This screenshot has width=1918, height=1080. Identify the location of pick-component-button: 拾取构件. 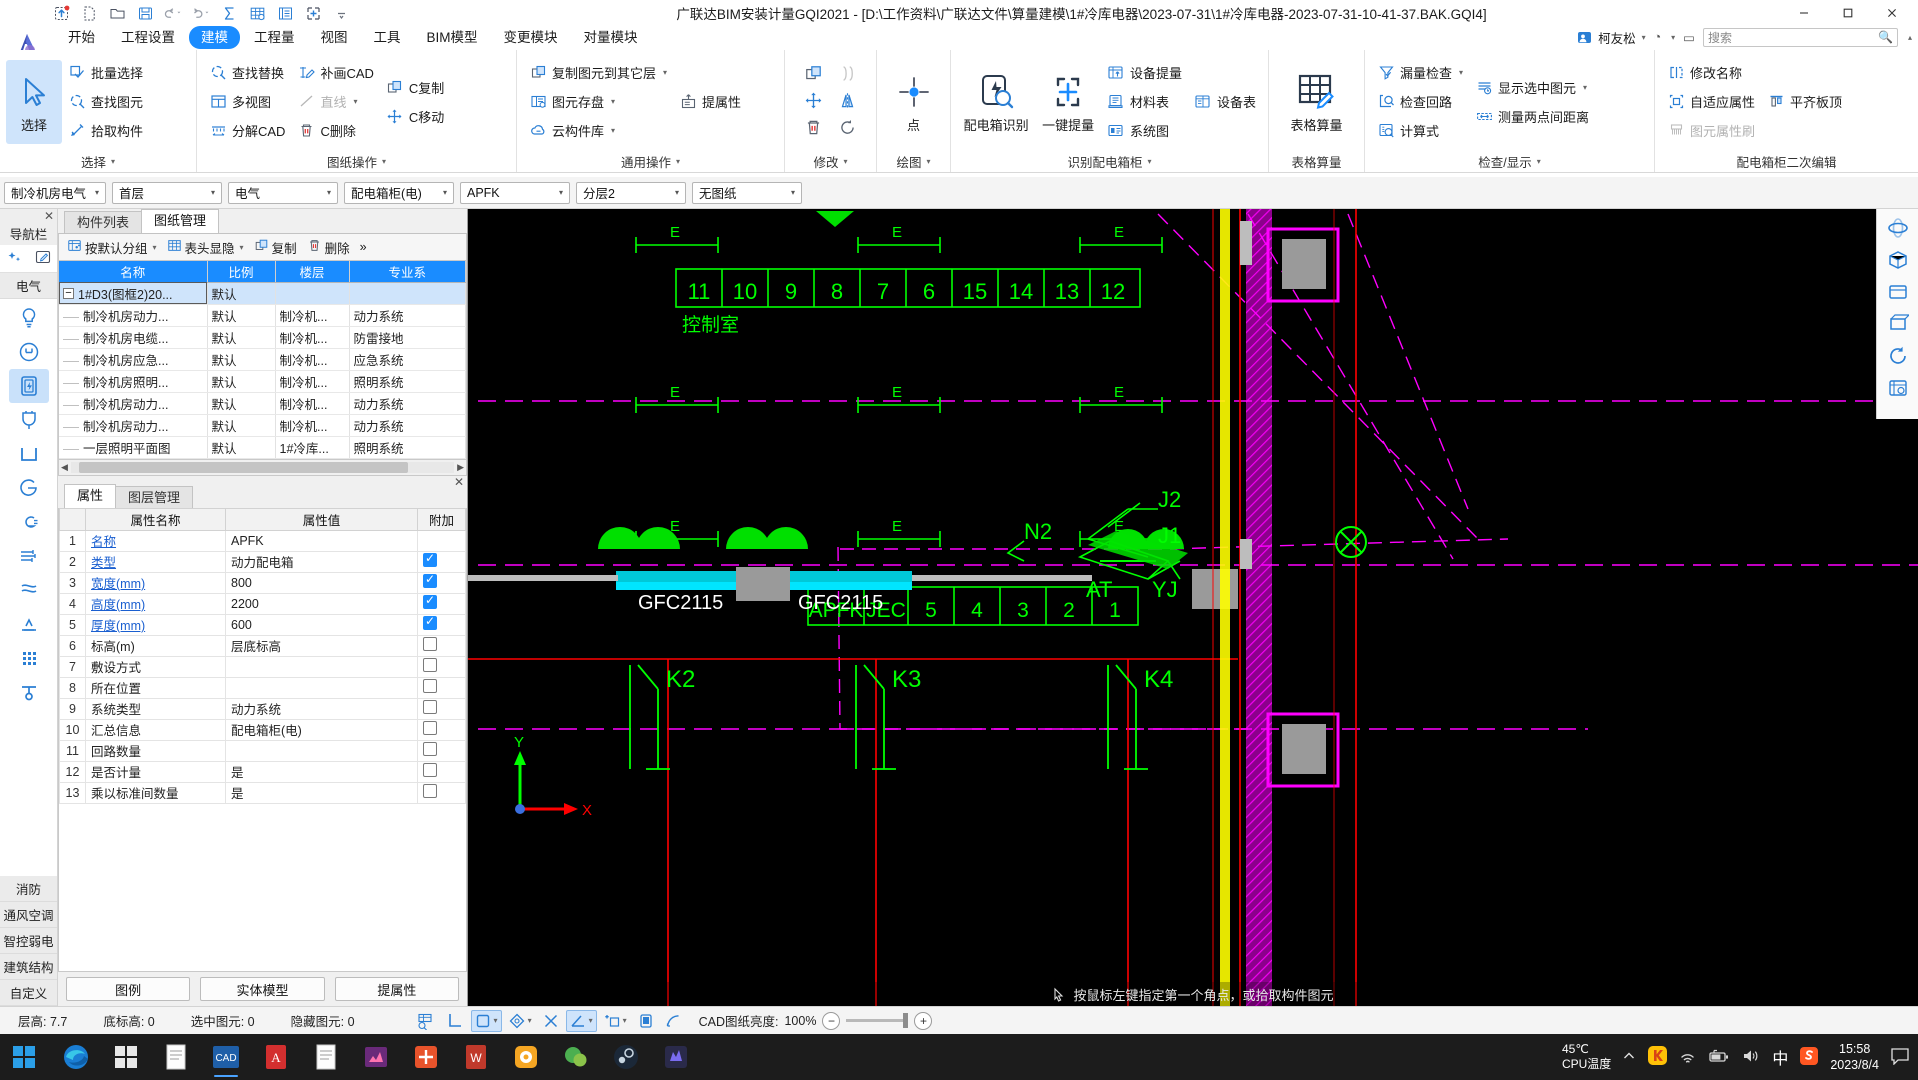
(105, 131).